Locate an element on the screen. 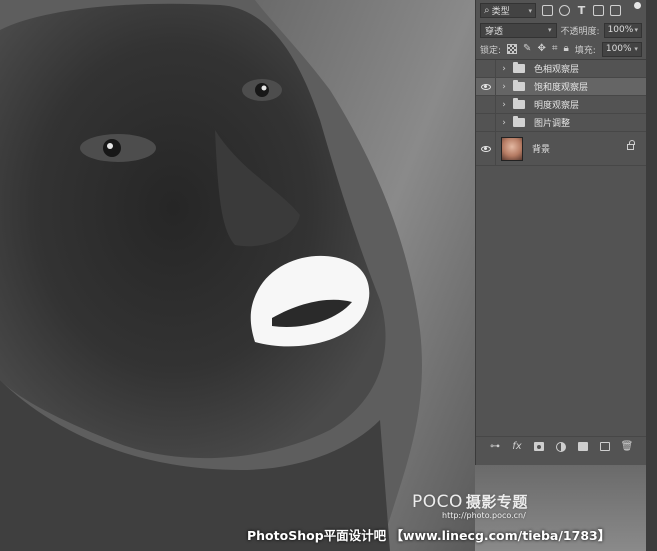  panel-menu-dot is located at coordinates (637, 5).